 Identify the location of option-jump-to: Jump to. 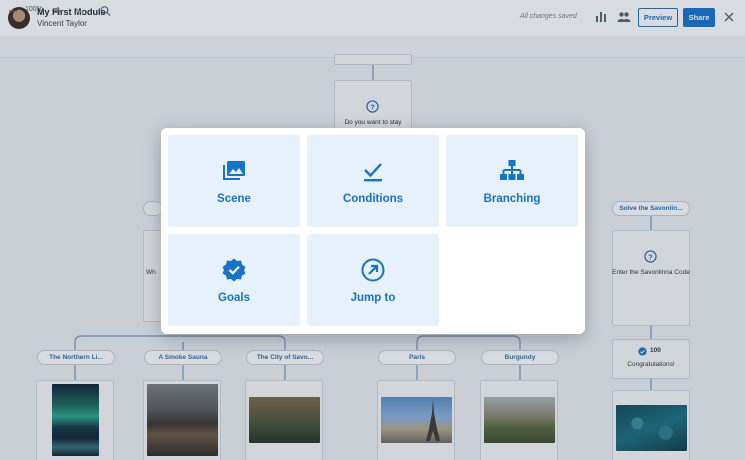
(373, 280).